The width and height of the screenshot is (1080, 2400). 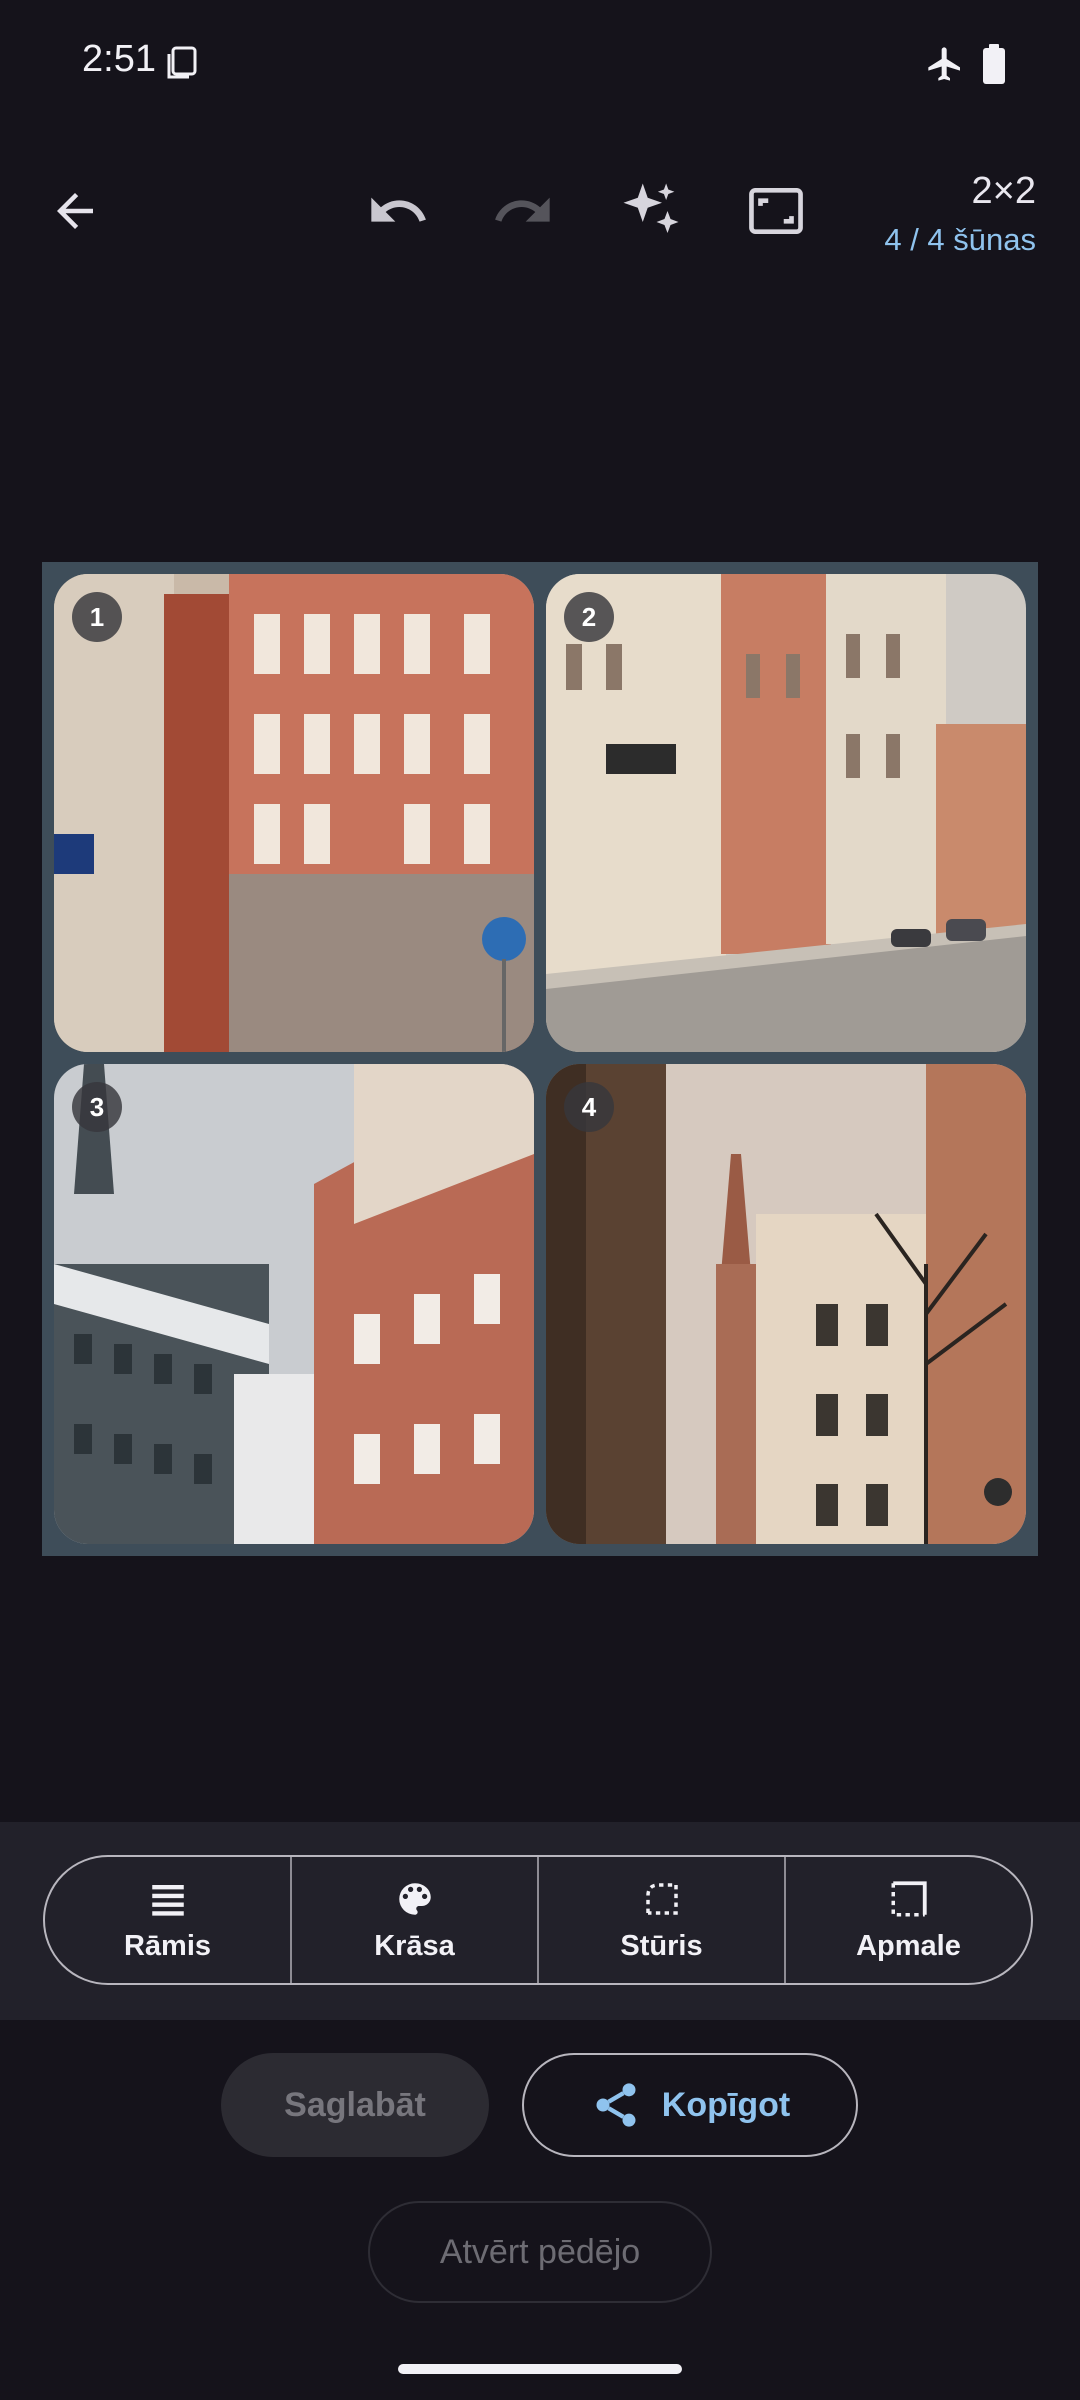 I want to click on tile-number-badge: 2, so click(x=589, y=617).